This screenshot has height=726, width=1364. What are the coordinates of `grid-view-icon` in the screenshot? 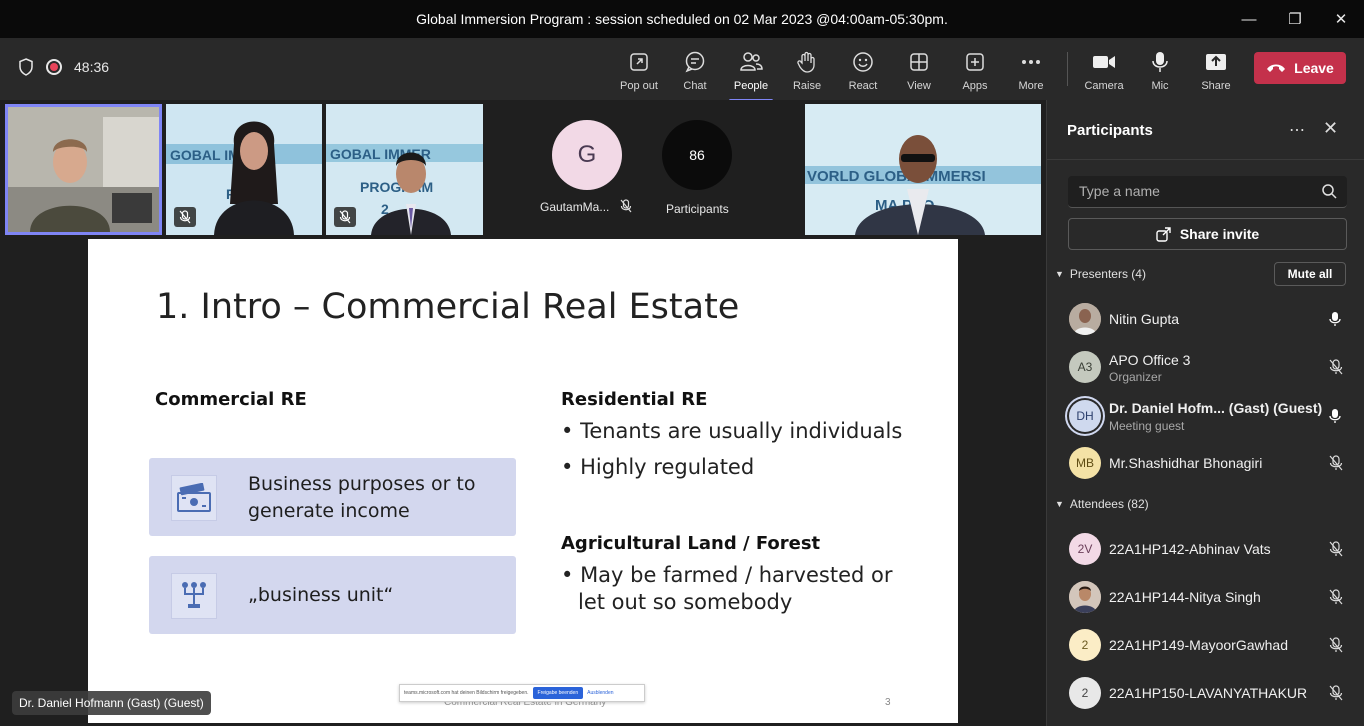 It's located at (919, 62).